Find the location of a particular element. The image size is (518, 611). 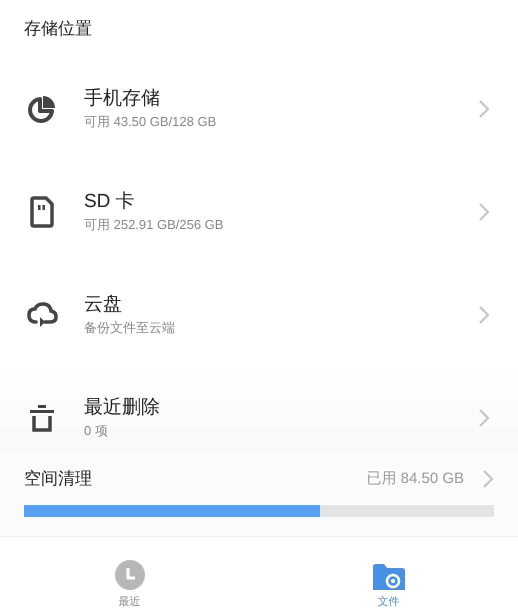

folder-icon is located at coordinates (388, 577).